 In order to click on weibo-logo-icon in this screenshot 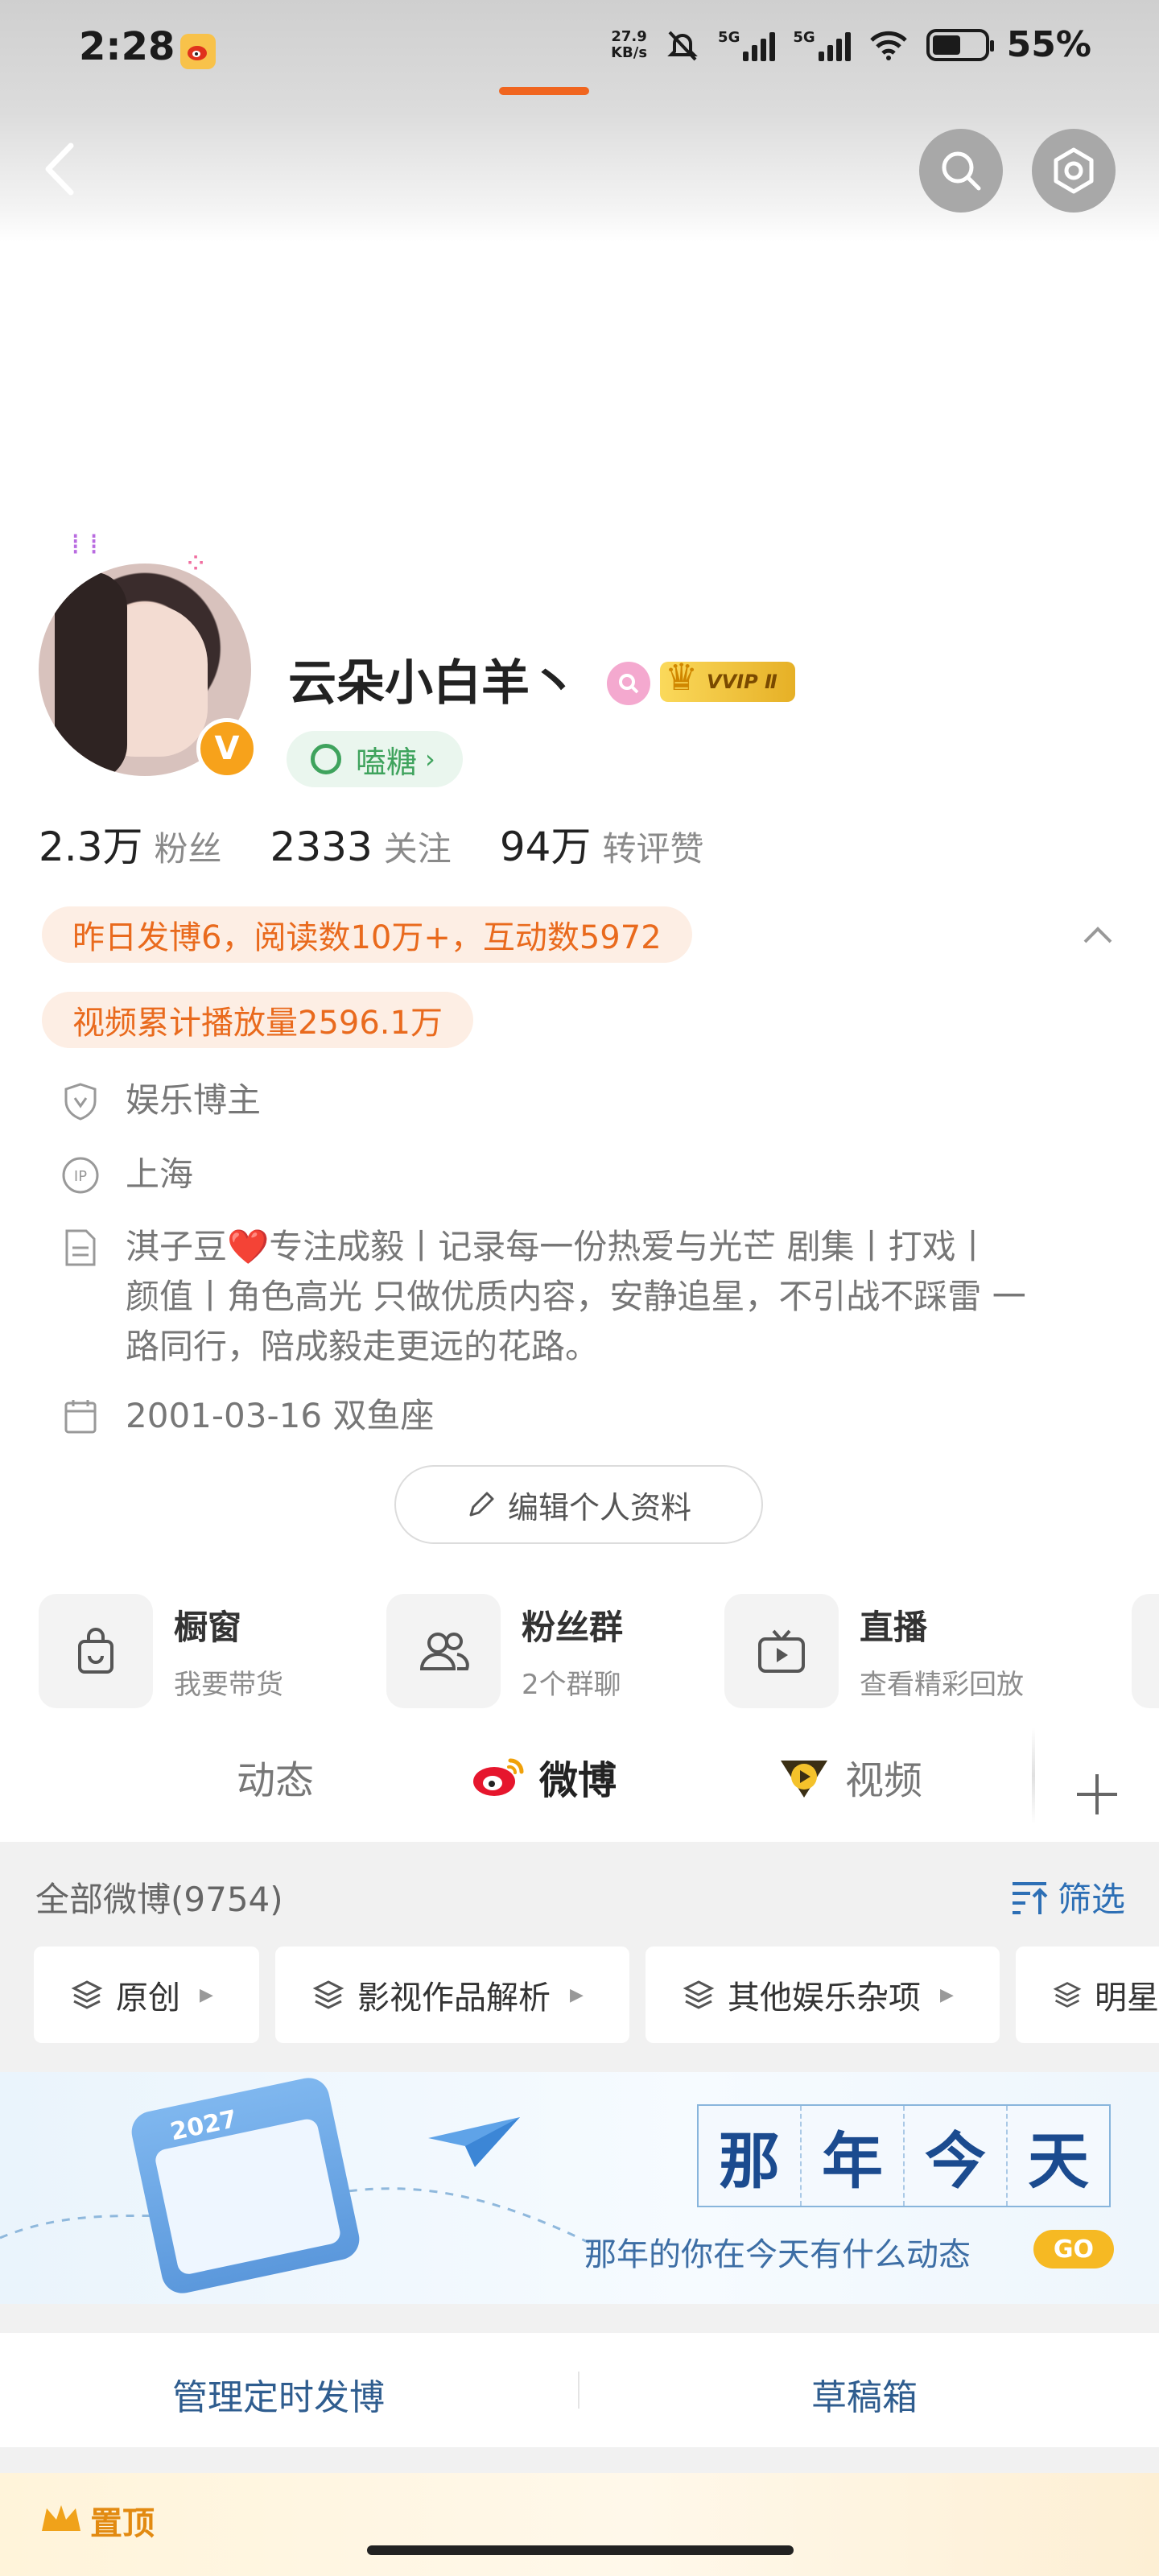, I will do `click(498, 1777)`.